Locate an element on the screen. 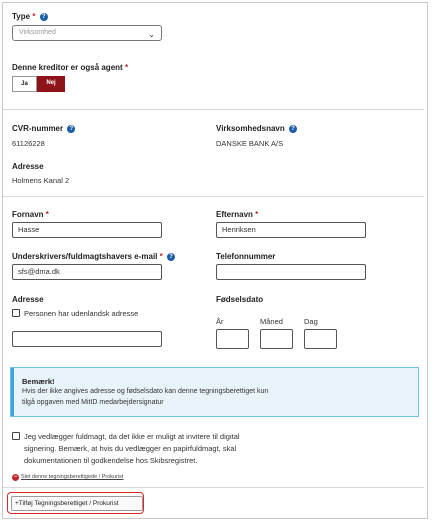  agent-yes-button: Ja is located at coordinates (24, 84).